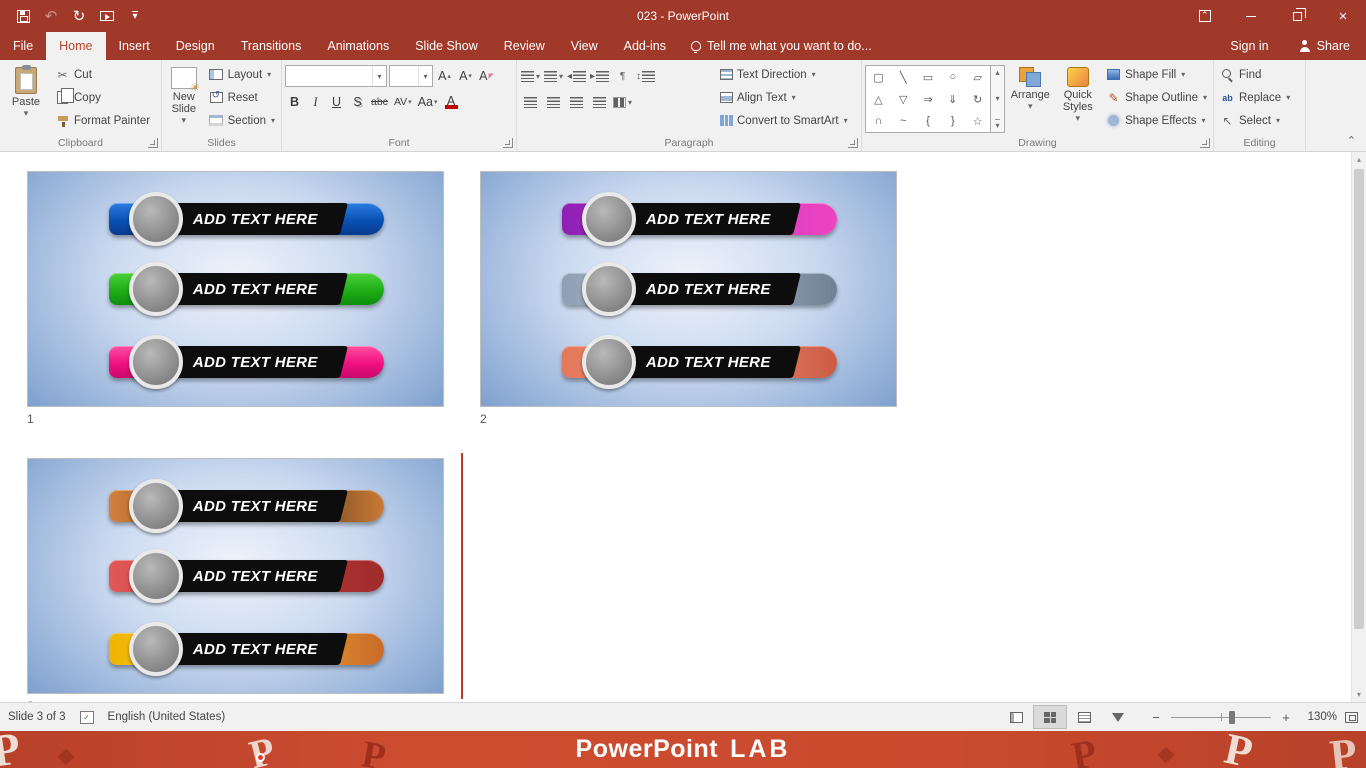 This screenshot has height=768, width=1366. Describe the element at coordinates (403, 102) in the screenshot. I see `character-spacing-button: AV ▾` at that location.